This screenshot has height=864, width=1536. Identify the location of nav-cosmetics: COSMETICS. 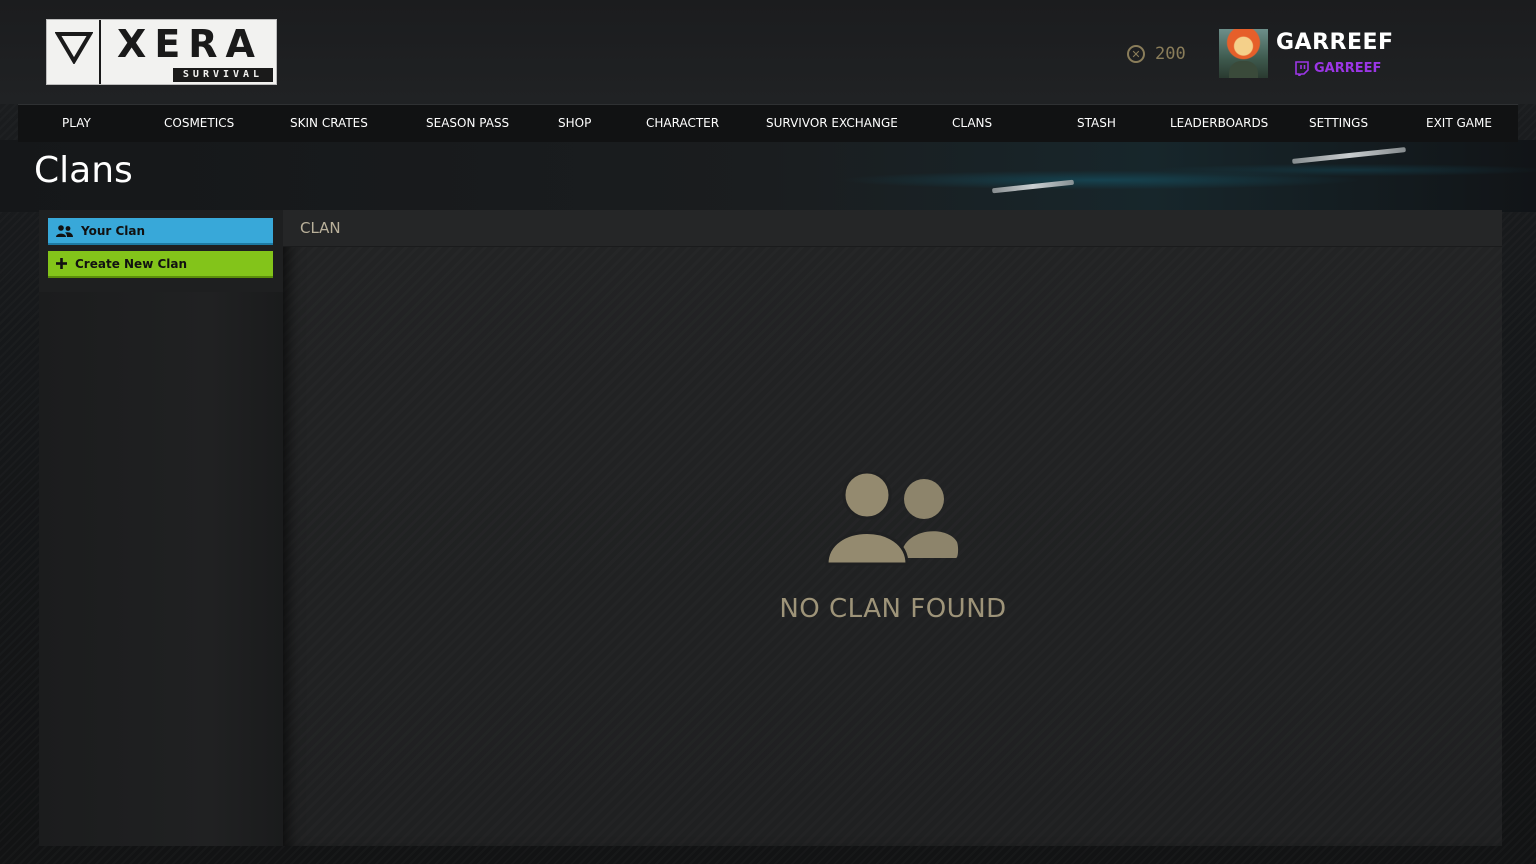
(199, 123).